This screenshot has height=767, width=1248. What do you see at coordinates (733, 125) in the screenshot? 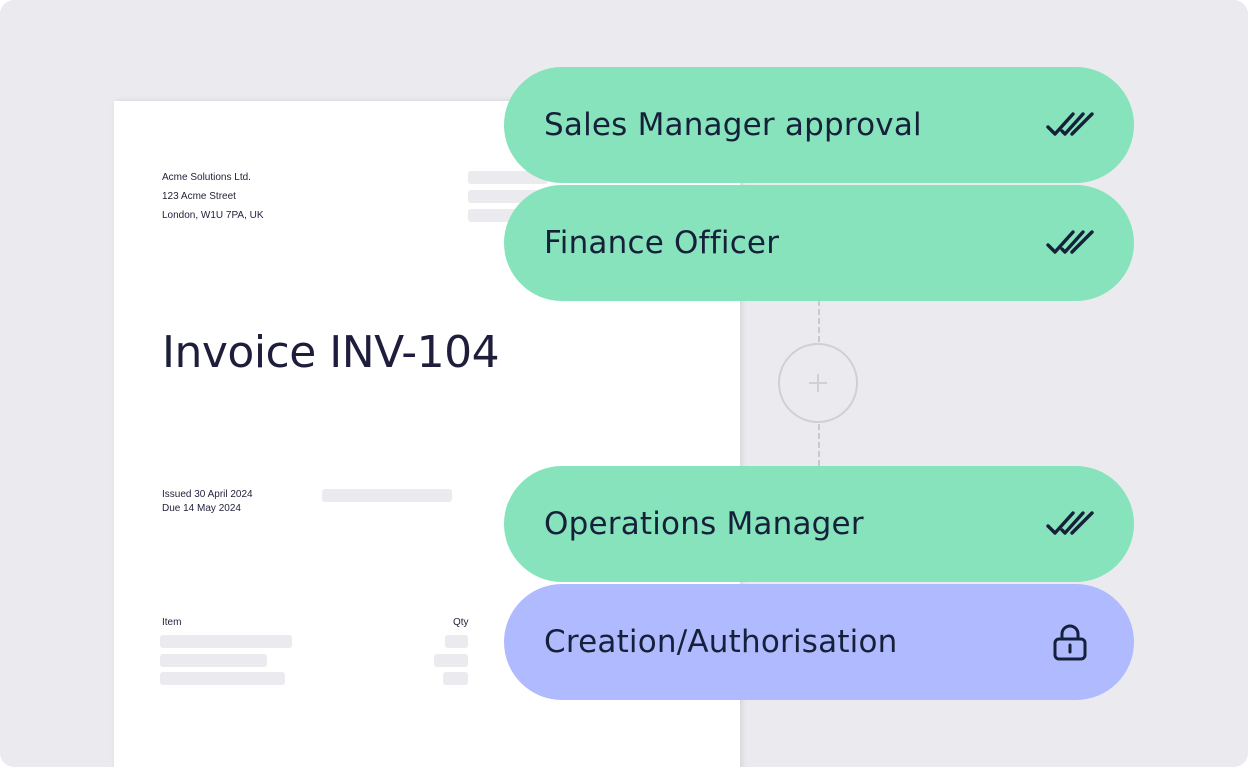
I see `step-label: Sales Manager approval` at bounding box center [733, 125].